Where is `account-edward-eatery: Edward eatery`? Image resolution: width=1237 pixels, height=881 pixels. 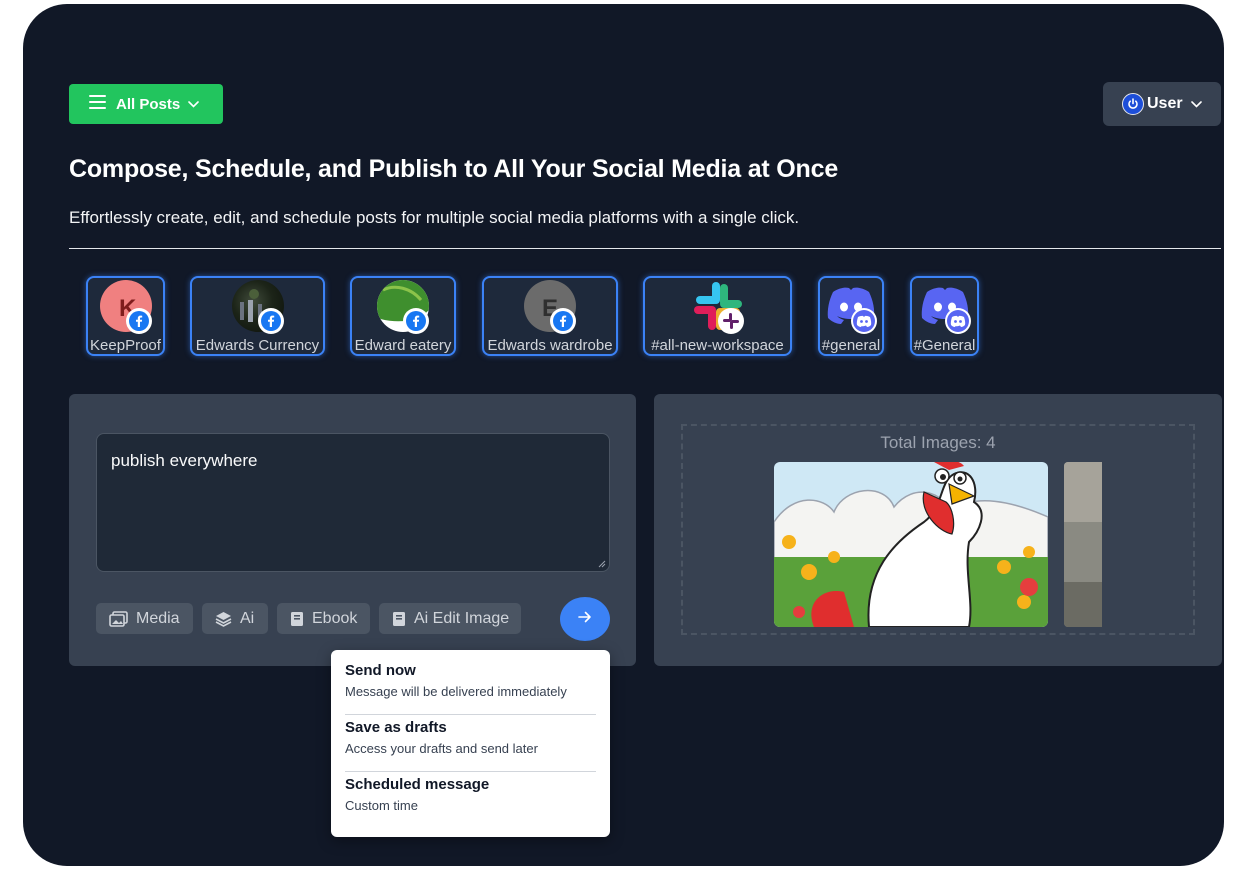 account-edward-eatery: Edward eatery is located at coordinates (403, 316).